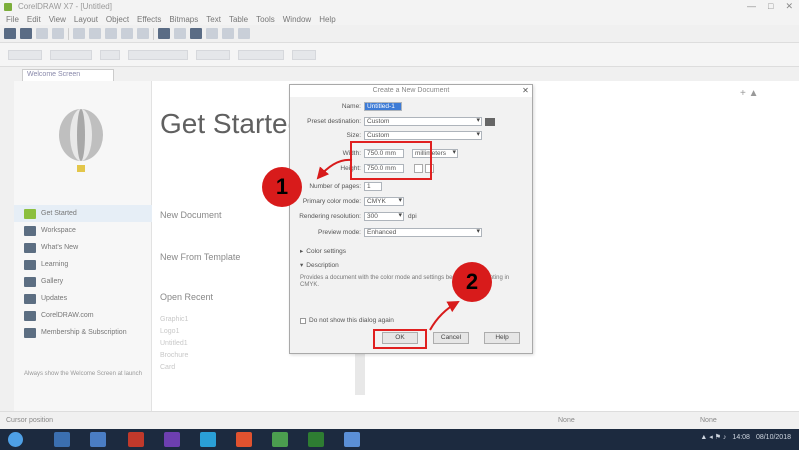 The width and height of the screenshot is (799, 450). I want to click on tray-icons: ▲ ◂ ⚑ ♪, so click(713, 437).